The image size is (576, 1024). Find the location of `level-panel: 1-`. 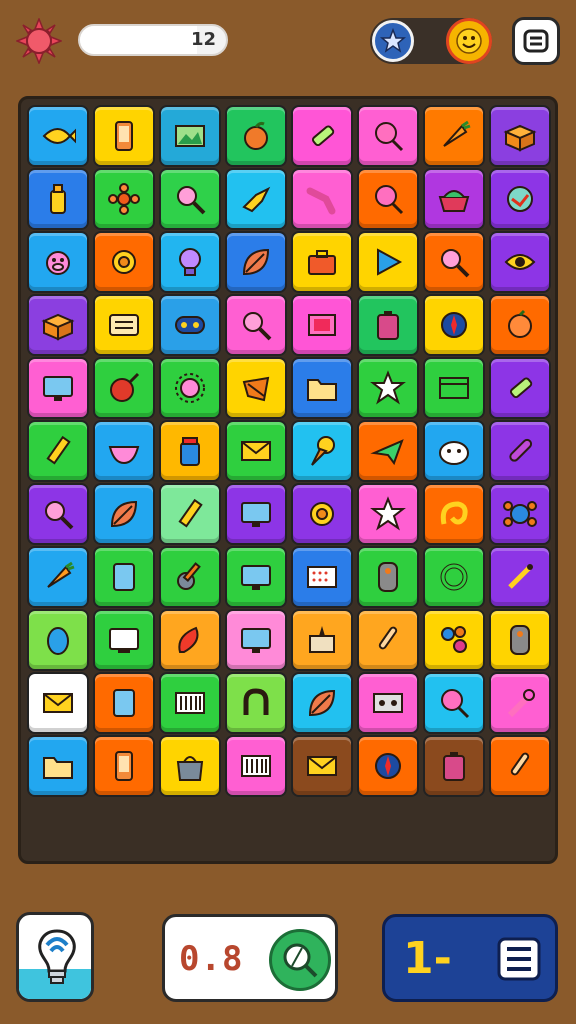

level-panel: 1- is located at coordinates (470, 958).